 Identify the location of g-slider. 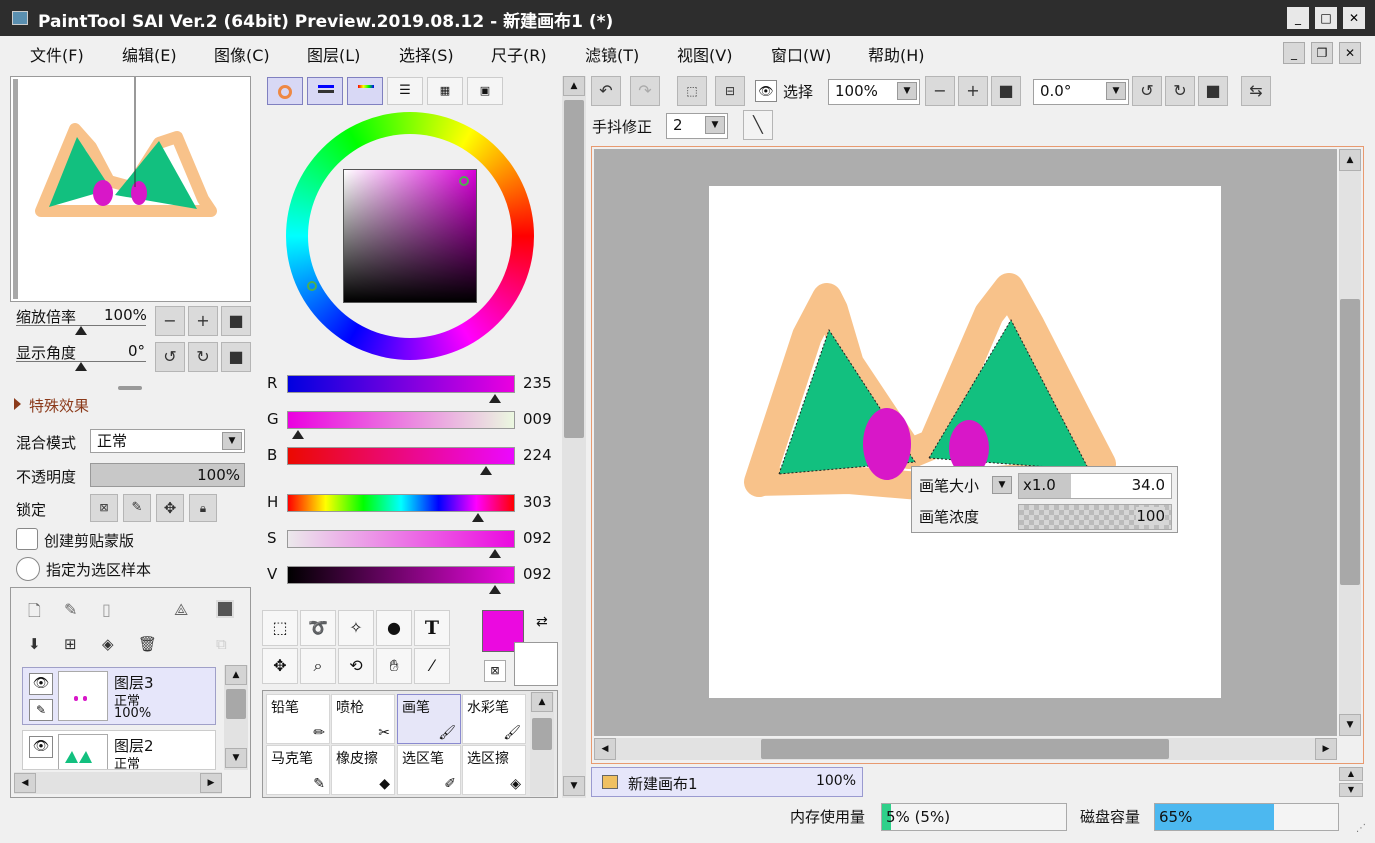
(401, 420).